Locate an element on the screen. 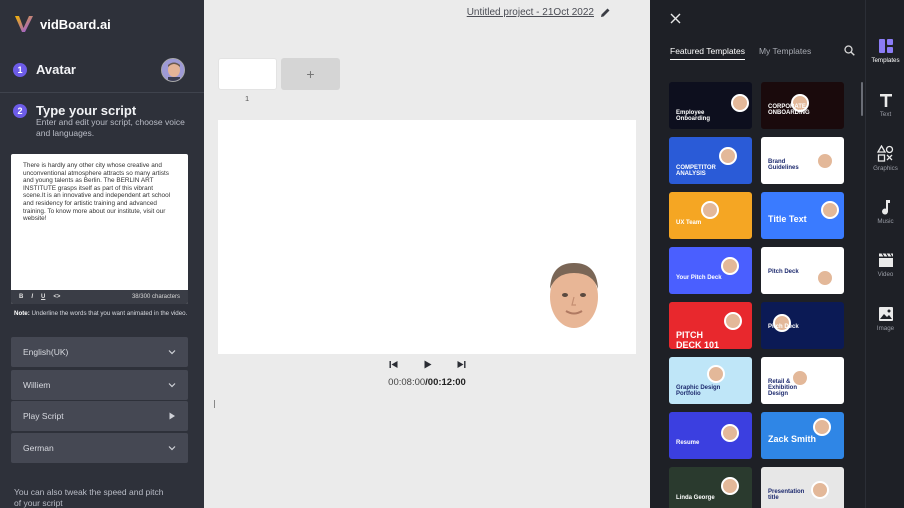 The width and height of the screenshot is (904, 508). clapperboard-icon is located at coordinates (885, 260).